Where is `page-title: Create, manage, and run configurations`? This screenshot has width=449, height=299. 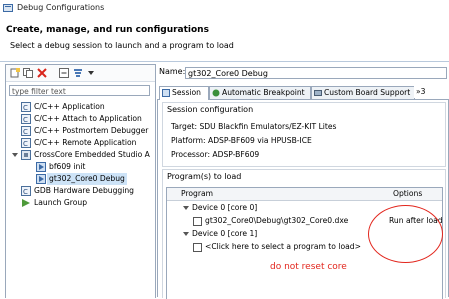
page-title: Create, manage, and run configurations is located at coordinates (107, 30).